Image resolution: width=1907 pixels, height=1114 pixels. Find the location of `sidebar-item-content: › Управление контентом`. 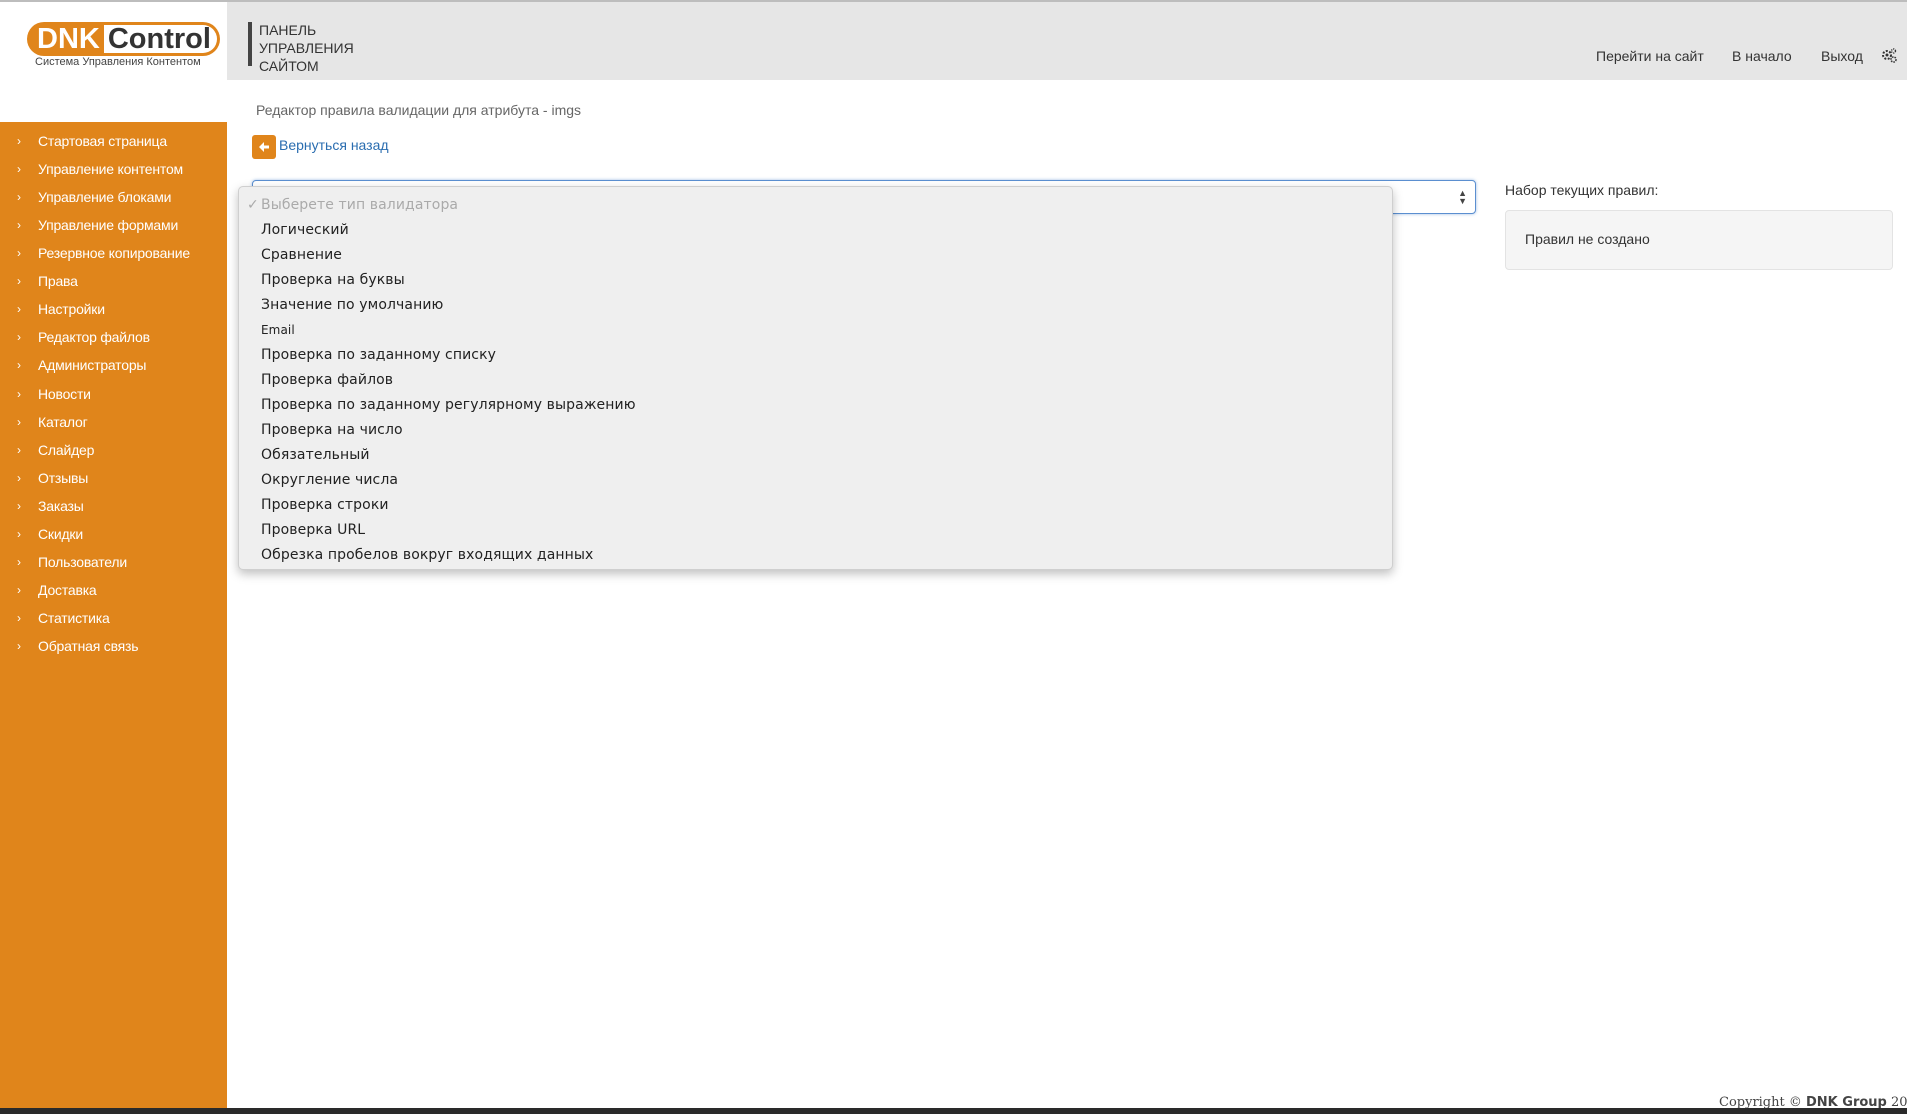

sidebar-item-content: › Управление контентом is located at coordinates (113, 169).